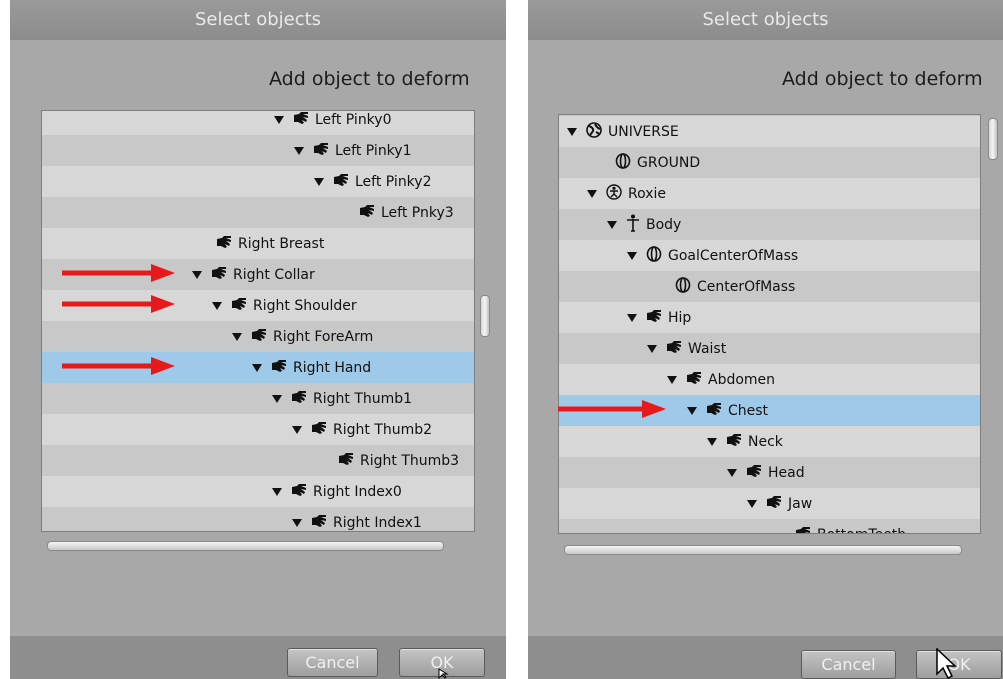 The image size is (1003, 679). What do you see at coordinates (769, 441) in the screenshot?
I see `tree-item: Neck` at bounding box center [769, 441].